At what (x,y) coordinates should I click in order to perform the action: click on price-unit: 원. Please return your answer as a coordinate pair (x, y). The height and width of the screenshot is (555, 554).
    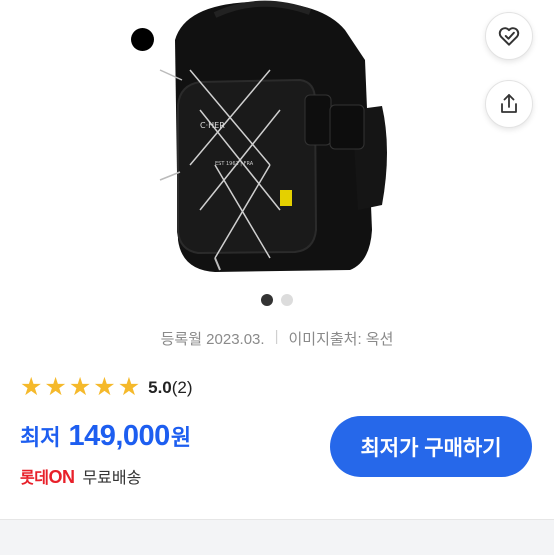
    Looking at the image, I should click on (181, 437).